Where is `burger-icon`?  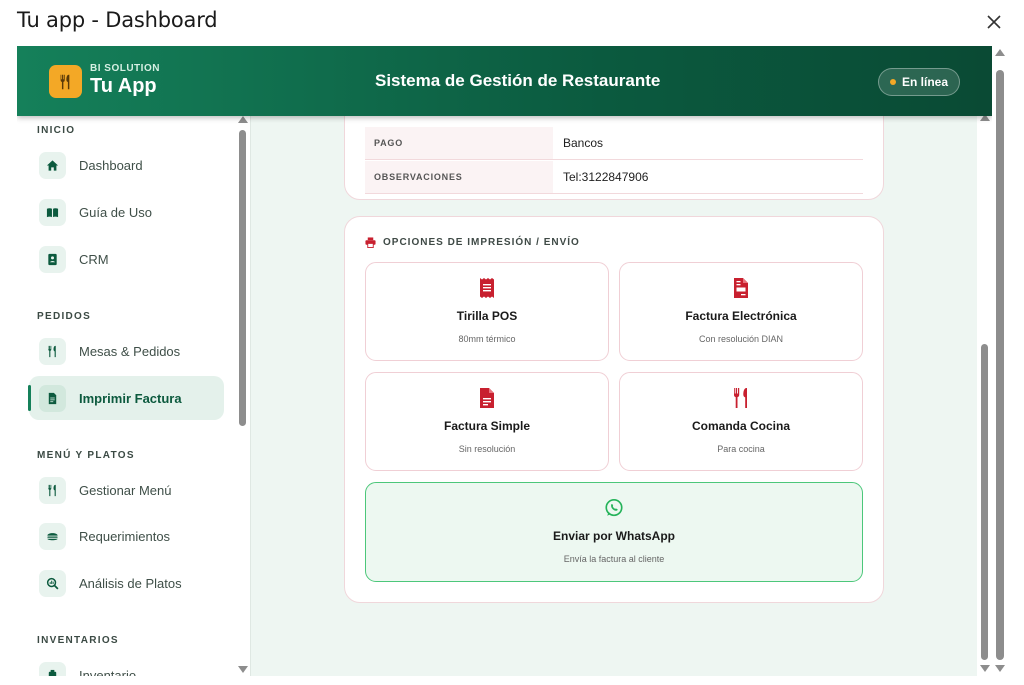 burger-icon is located at coordinates (52, 536).